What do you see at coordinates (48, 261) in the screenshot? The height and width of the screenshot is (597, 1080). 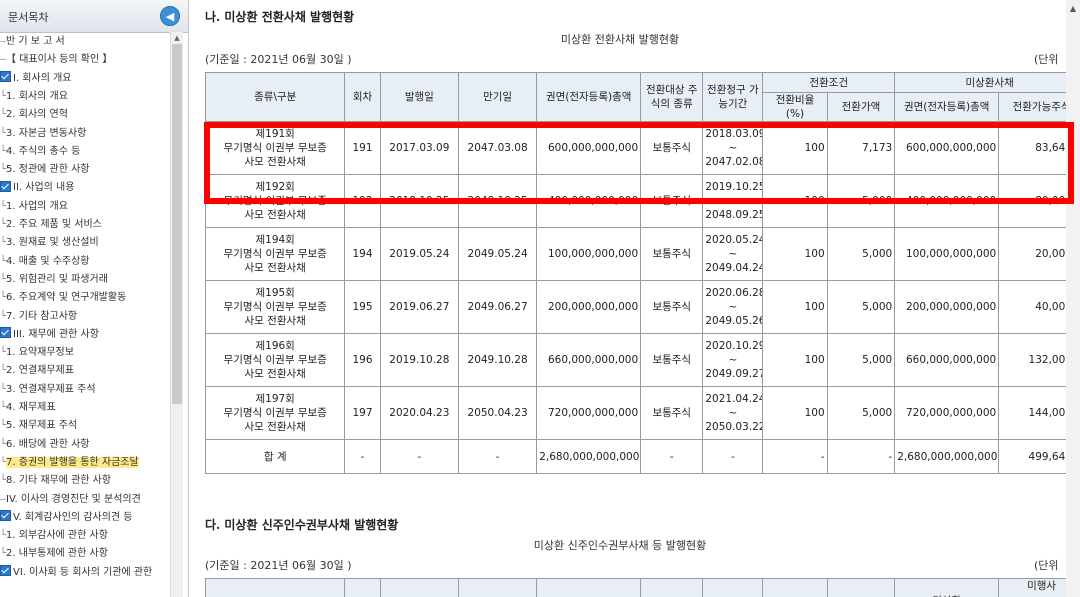 I see `toc-item-label: 4. 매출 및 수주상황` at bounding box center [48, 261].